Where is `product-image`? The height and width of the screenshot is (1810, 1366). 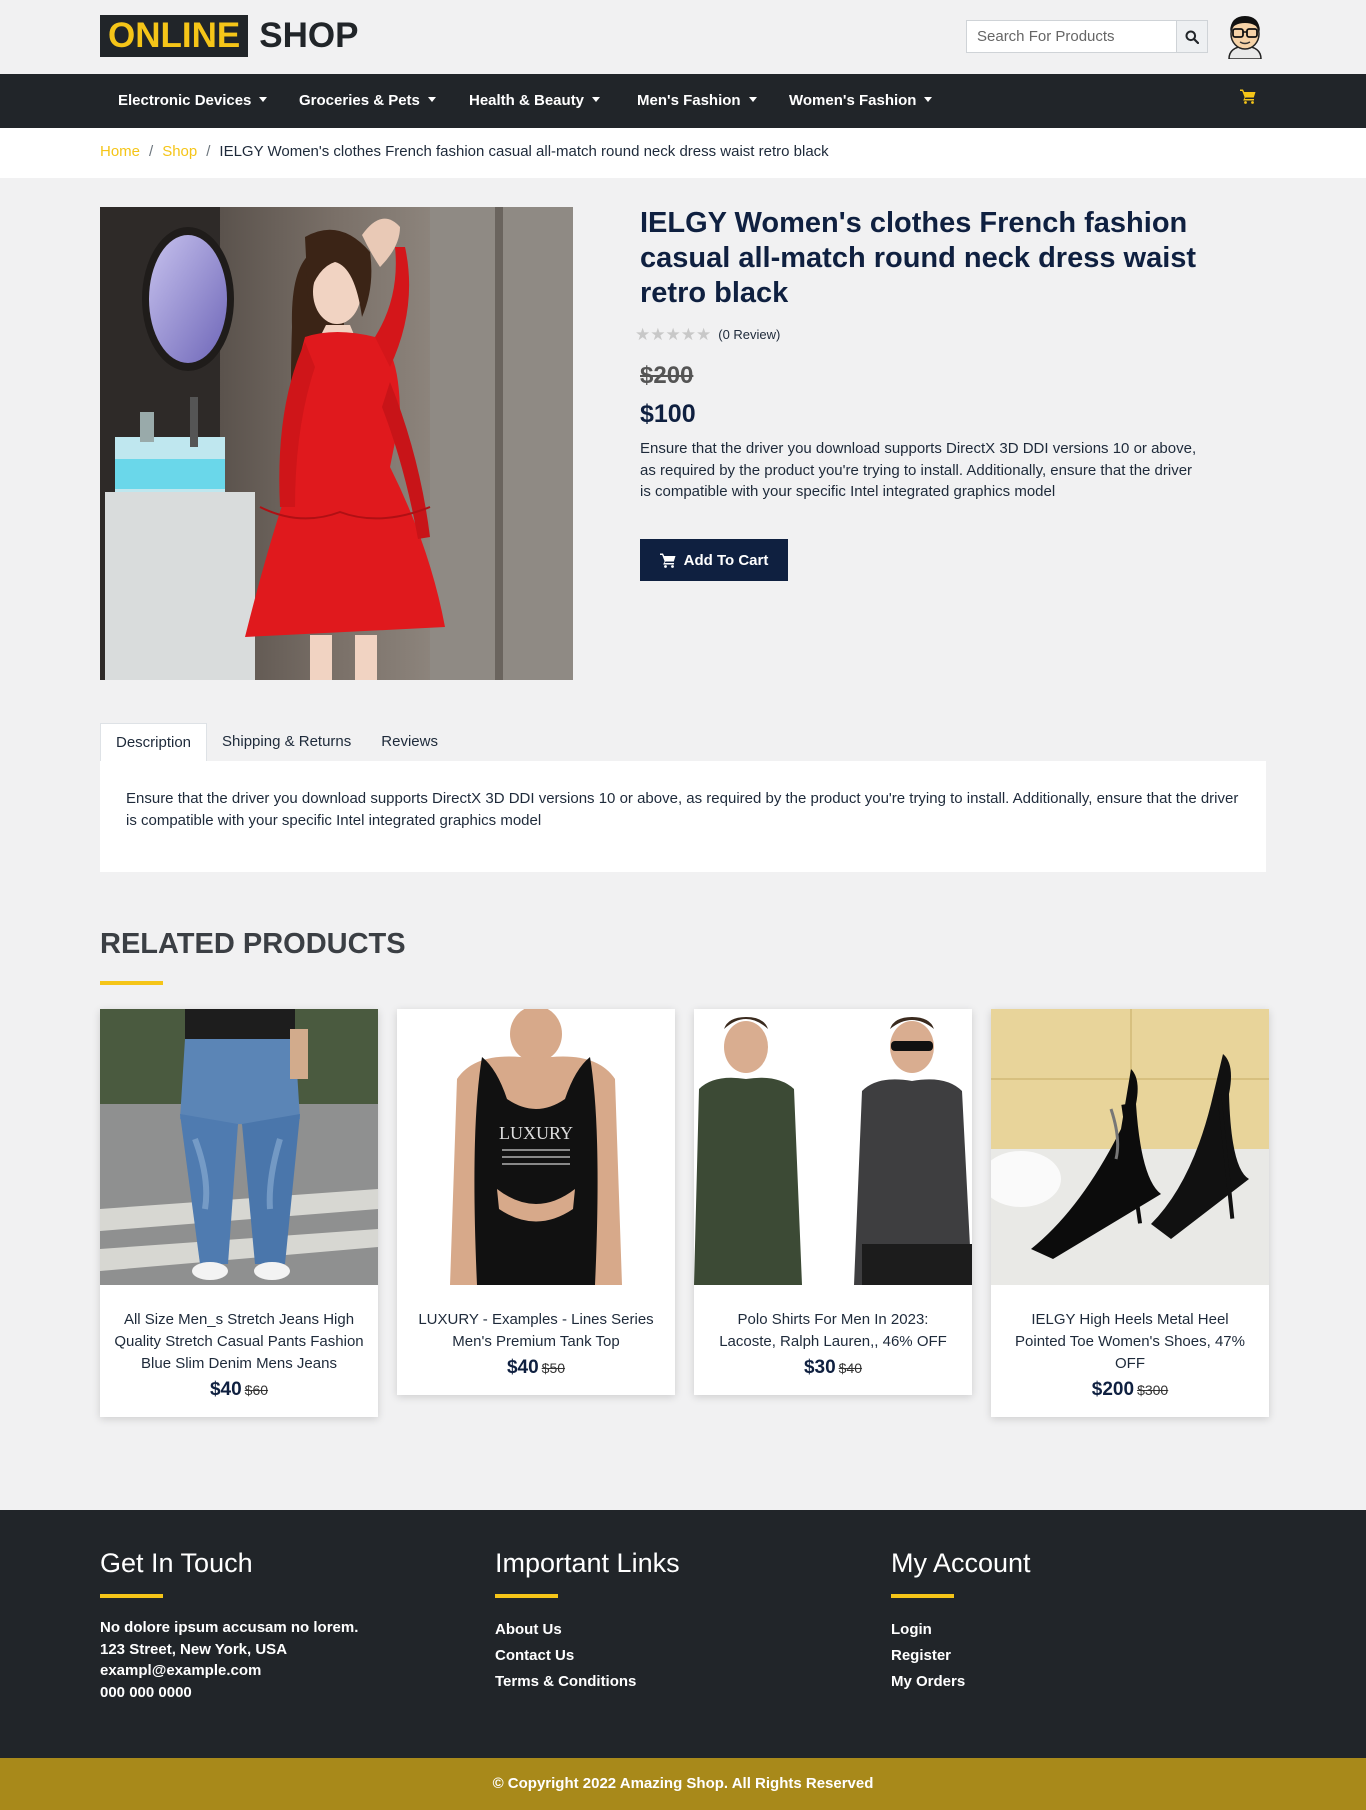
product-image is located at coordinates (336, 443).